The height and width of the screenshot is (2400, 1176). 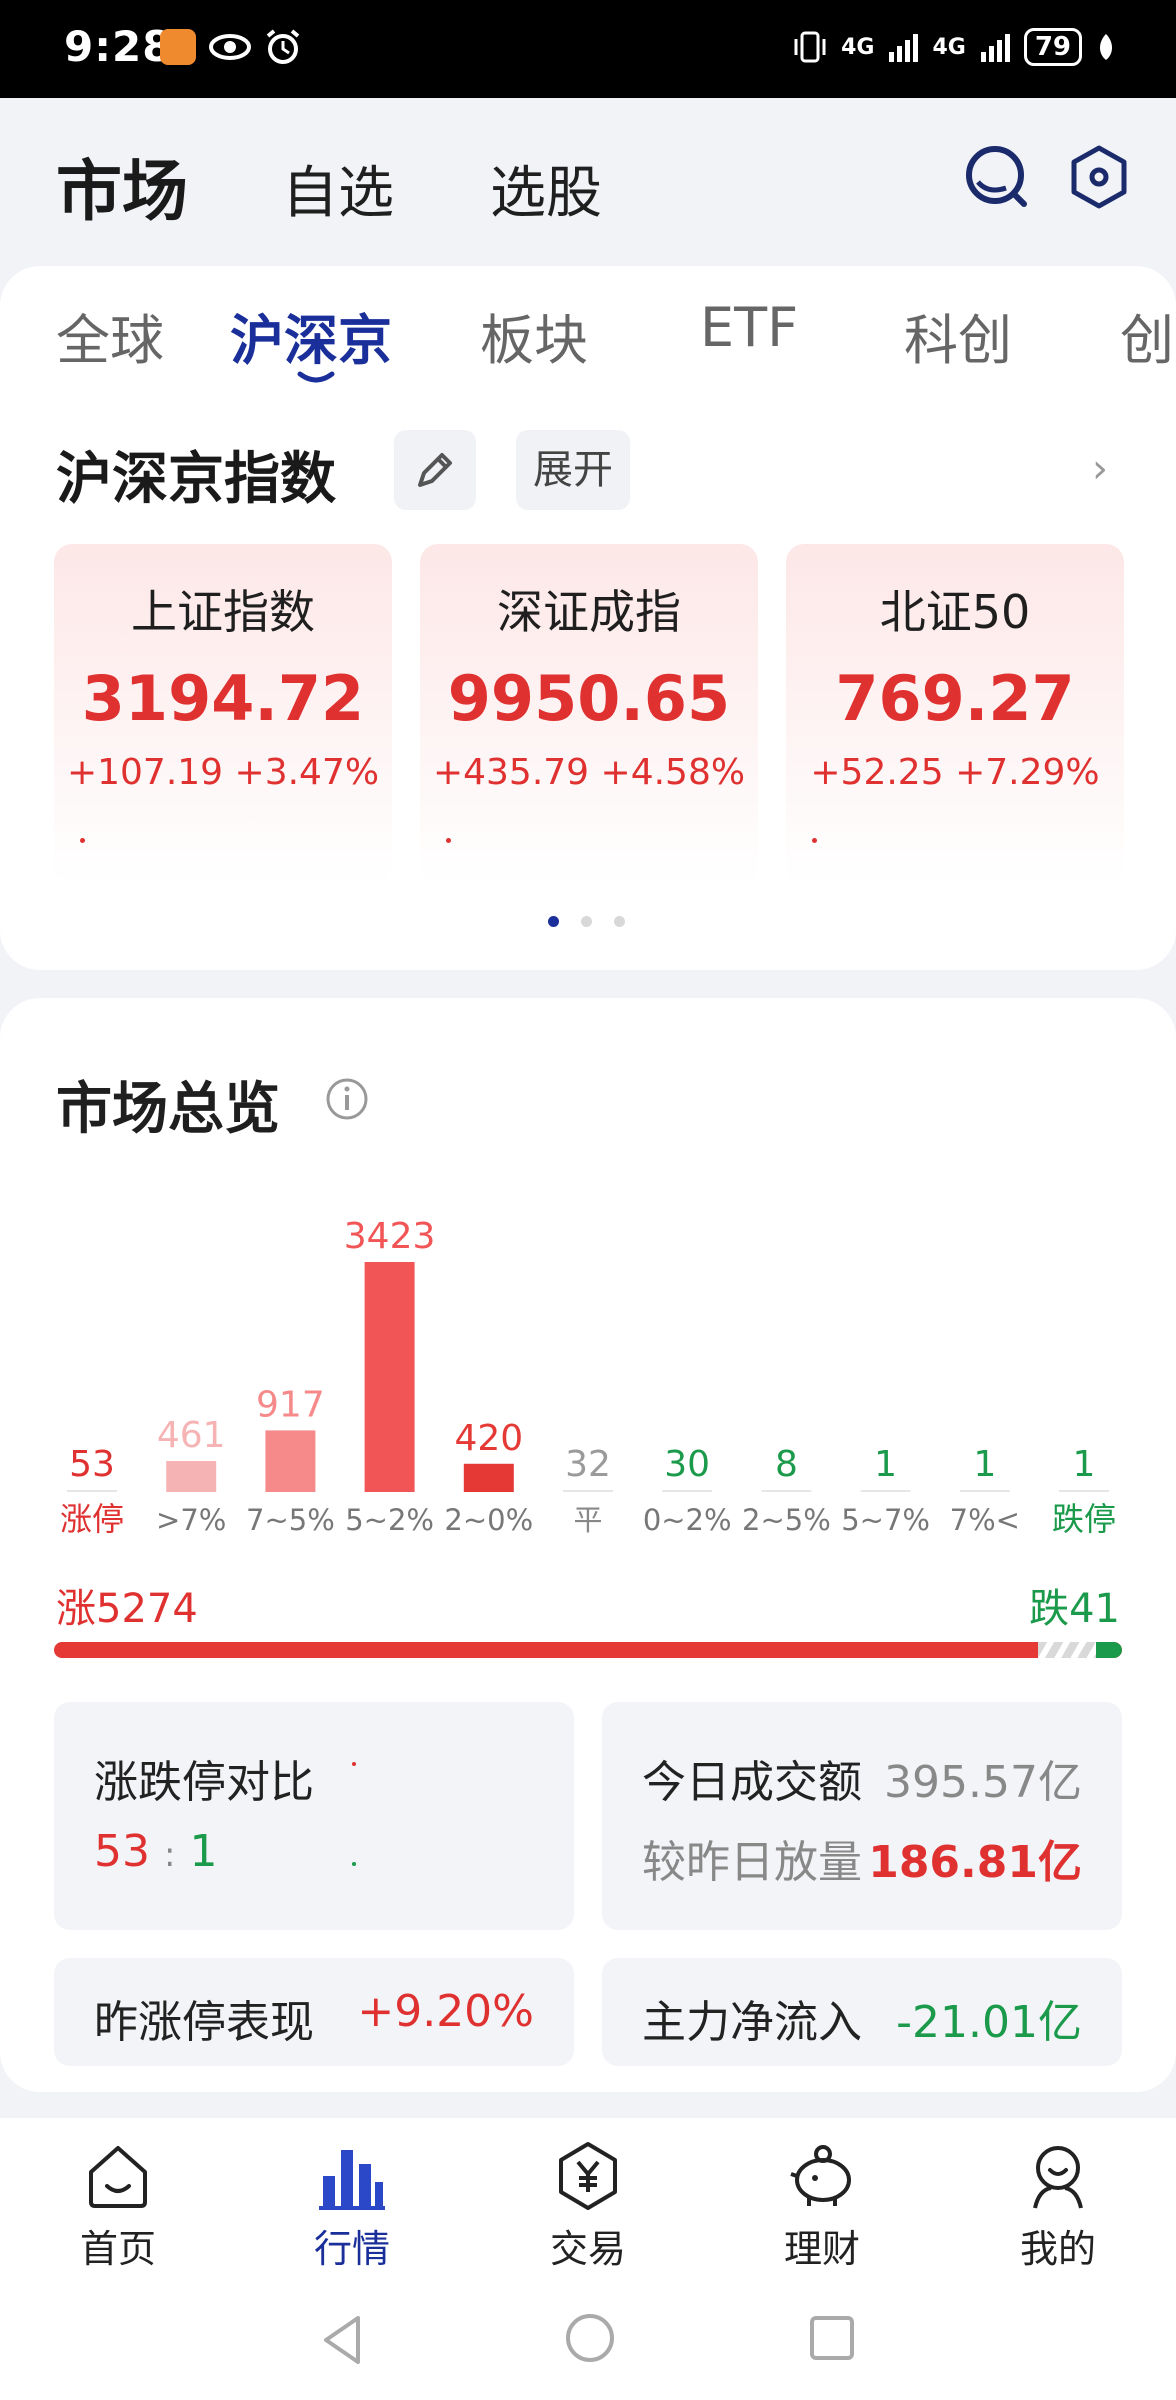 What do you see at coordinates (534, 335) in the screenshot?
I see `tab-sectors: 板块` at bounding box center [534, 335].